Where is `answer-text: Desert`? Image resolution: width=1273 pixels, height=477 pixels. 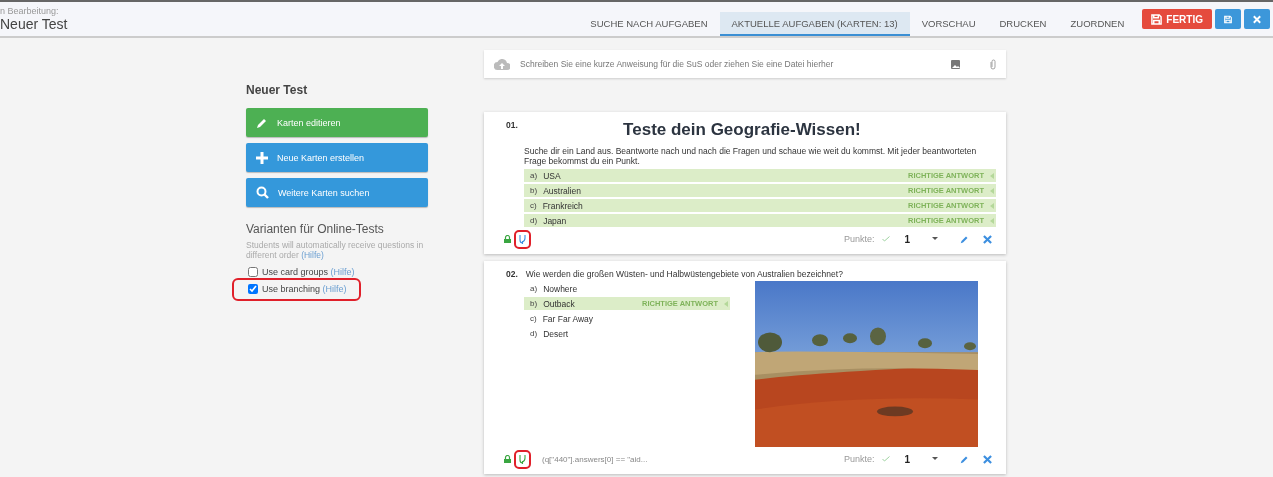
answer-text: Desert is located at coordinates (556, 333).